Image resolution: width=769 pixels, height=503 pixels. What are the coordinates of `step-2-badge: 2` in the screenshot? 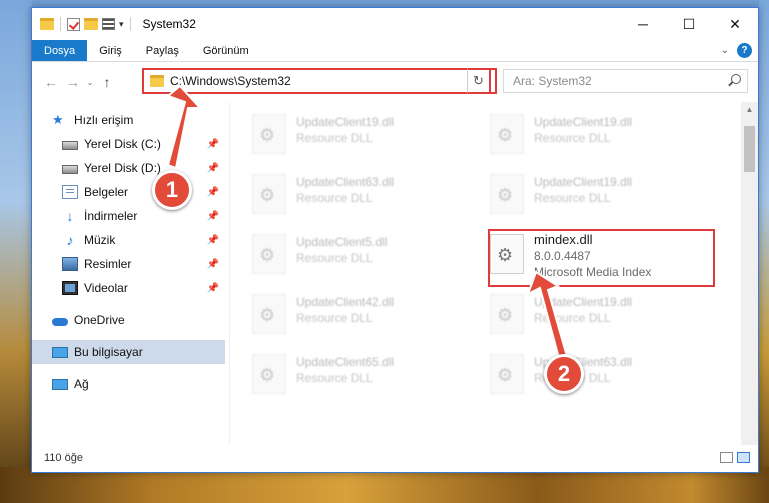 It's located at (564, 374).